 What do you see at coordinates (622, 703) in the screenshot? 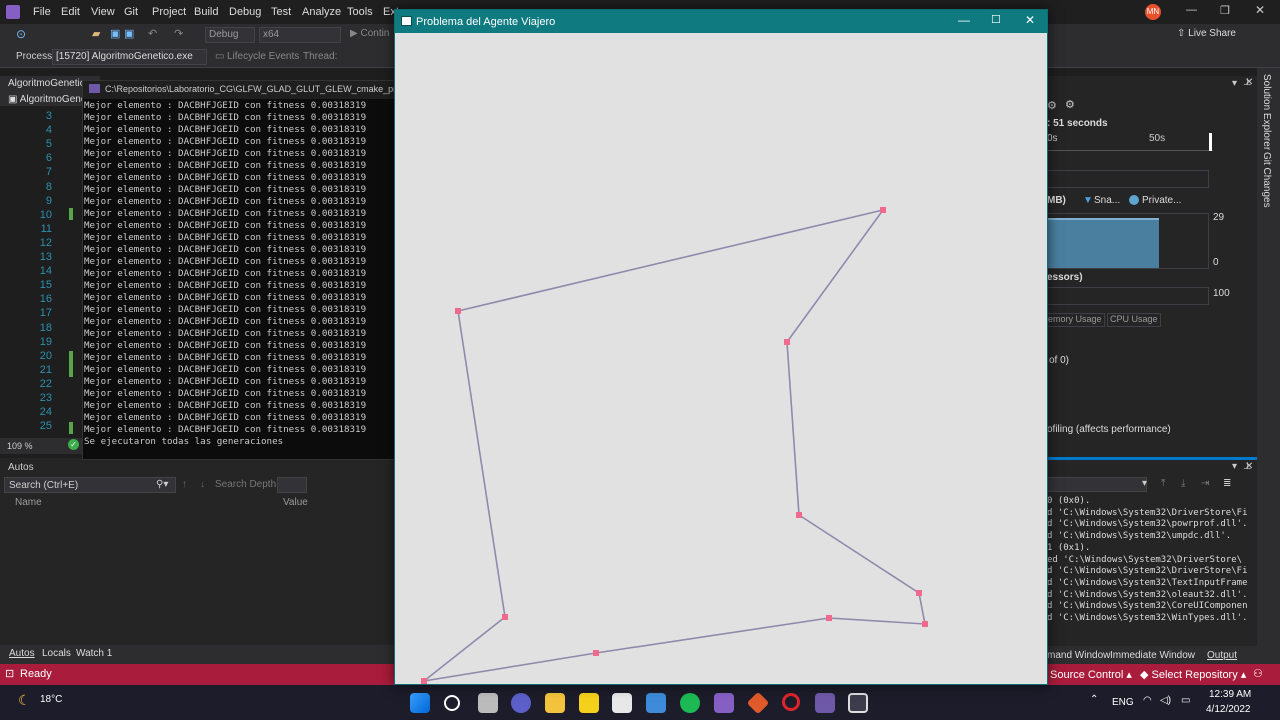
I see `paint-icon` at bounding box center [622, 703].